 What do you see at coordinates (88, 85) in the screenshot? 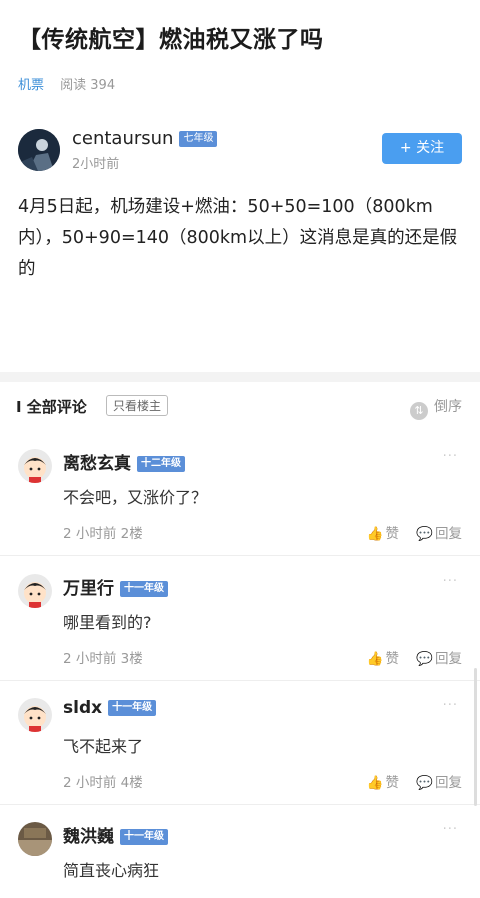
I see `read-count: 阅读 394` at bounding box center [88, 85].